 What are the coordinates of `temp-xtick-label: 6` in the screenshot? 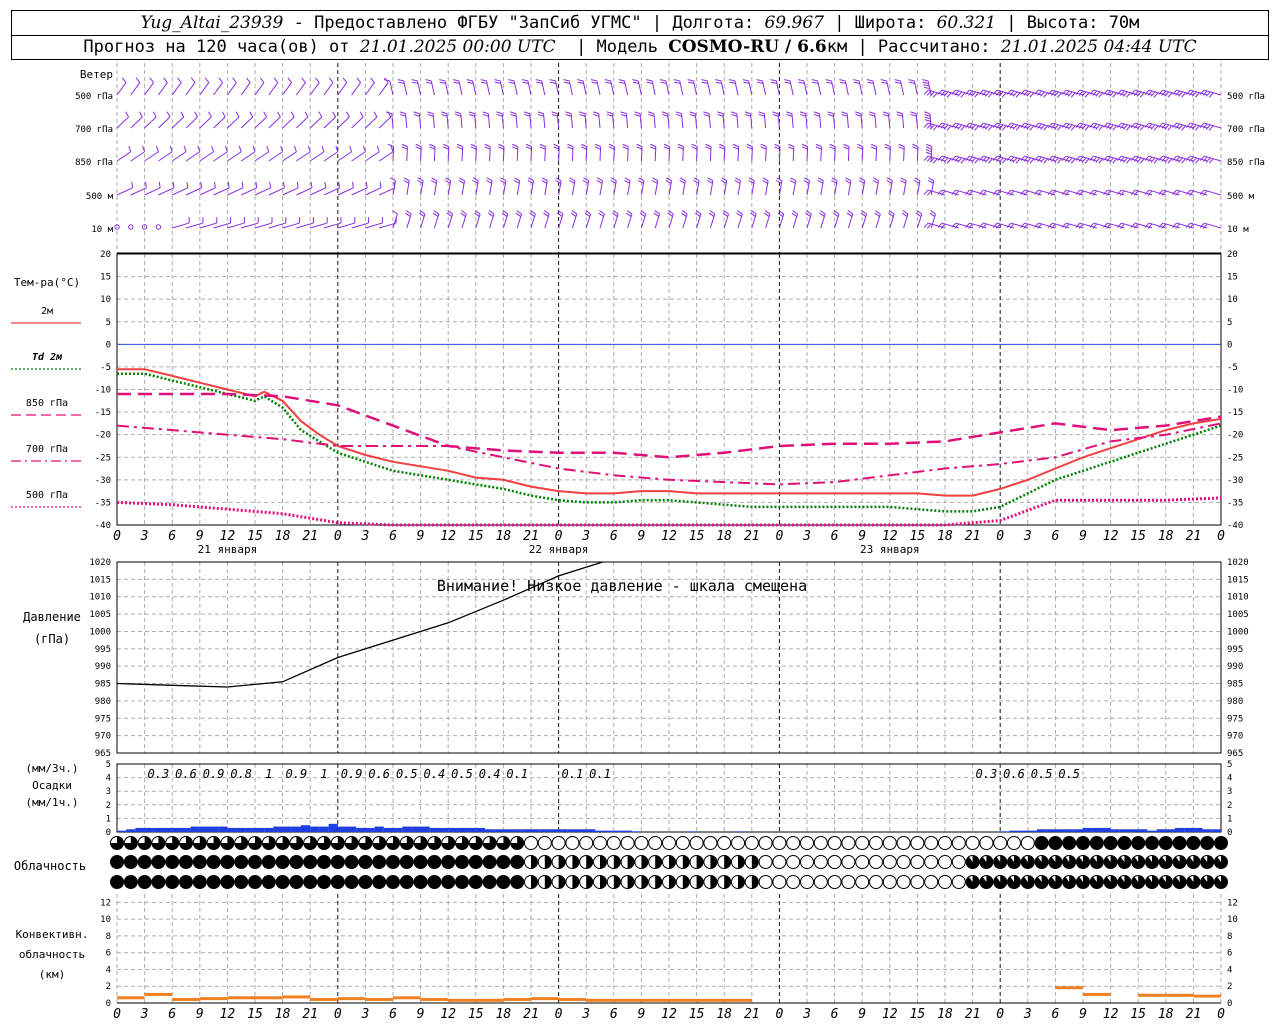 It's located at (393, 536).